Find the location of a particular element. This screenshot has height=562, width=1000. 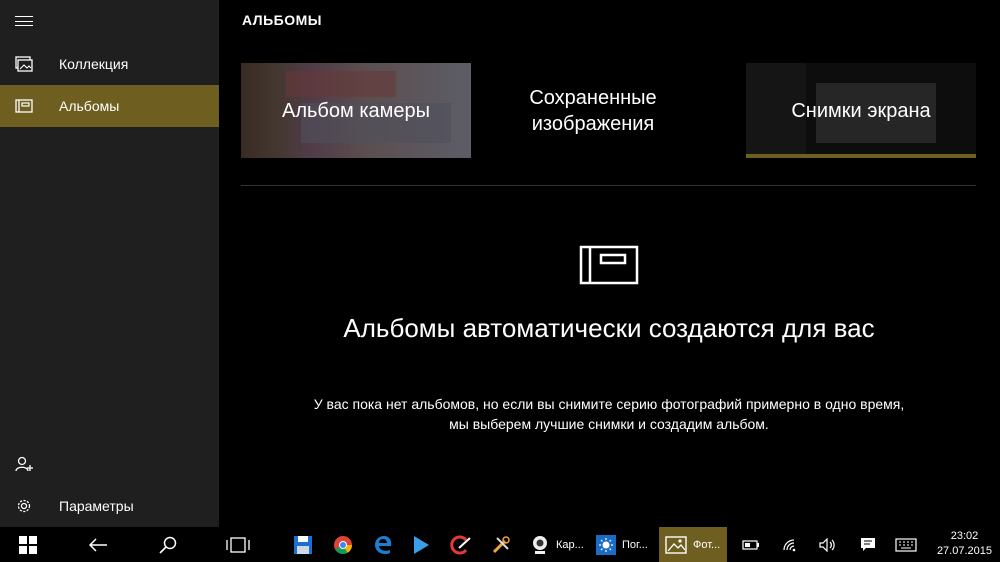

album-tile-screenshots: Снимки экрана is located at coordinates (861, 110).